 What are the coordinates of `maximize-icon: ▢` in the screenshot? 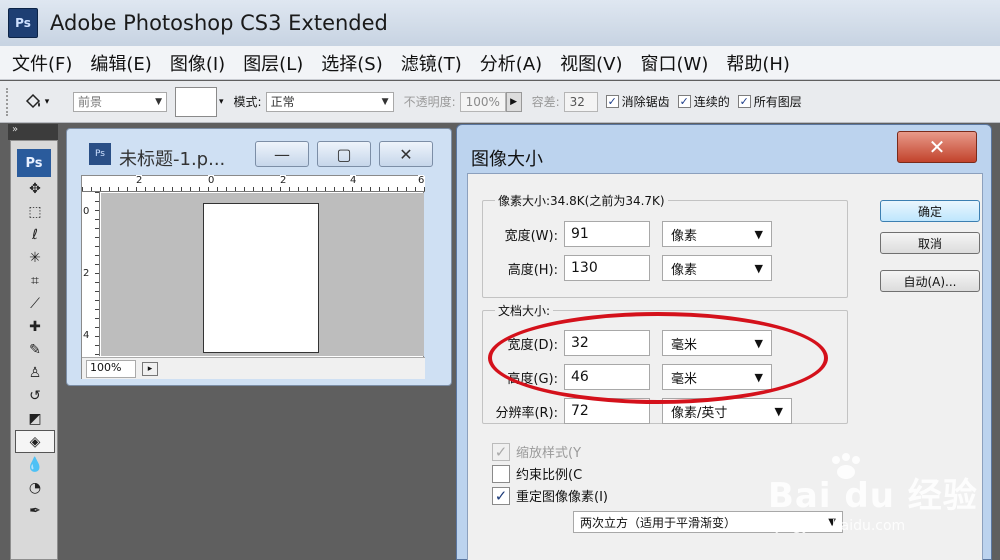 It's located at (344, 154).